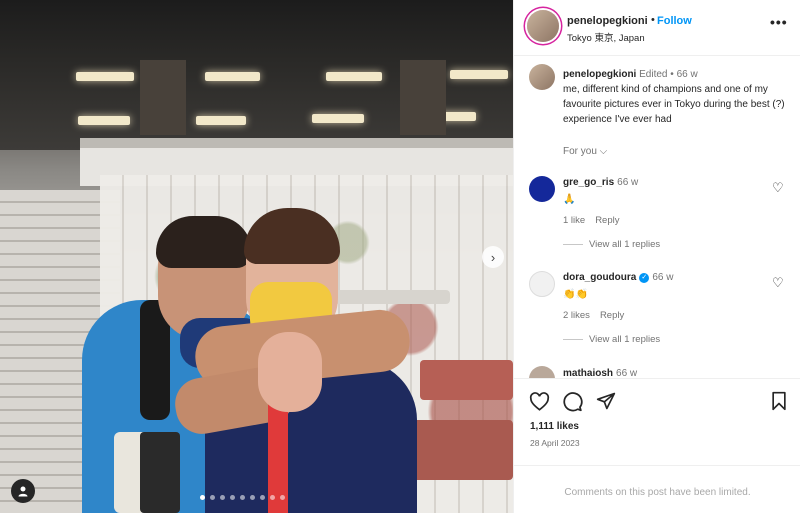 The height and width of the screenshot is (513, 800). I want to click on comment-icon, so click(572, 401).